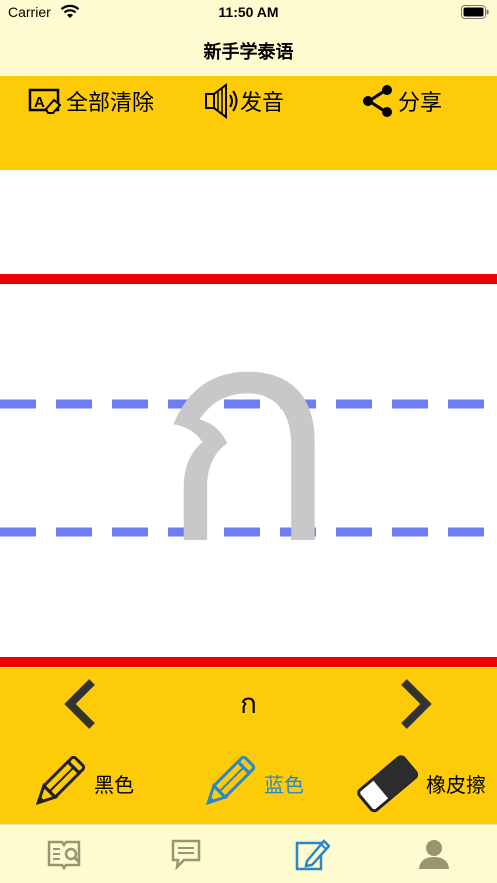  I want to click on letter-nav: ก, so click(248, 704).